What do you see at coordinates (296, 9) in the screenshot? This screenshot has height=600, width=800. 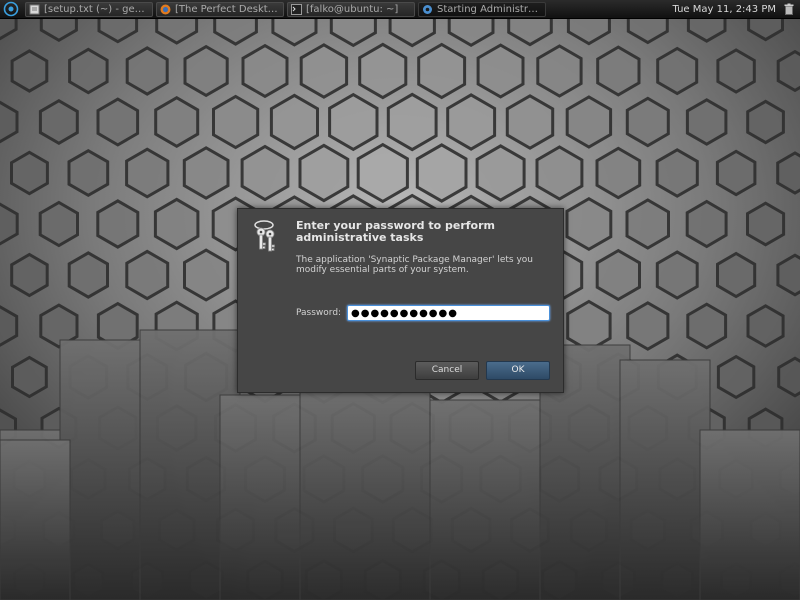 I see `terminal-icon` at bounding box center [296, 9].